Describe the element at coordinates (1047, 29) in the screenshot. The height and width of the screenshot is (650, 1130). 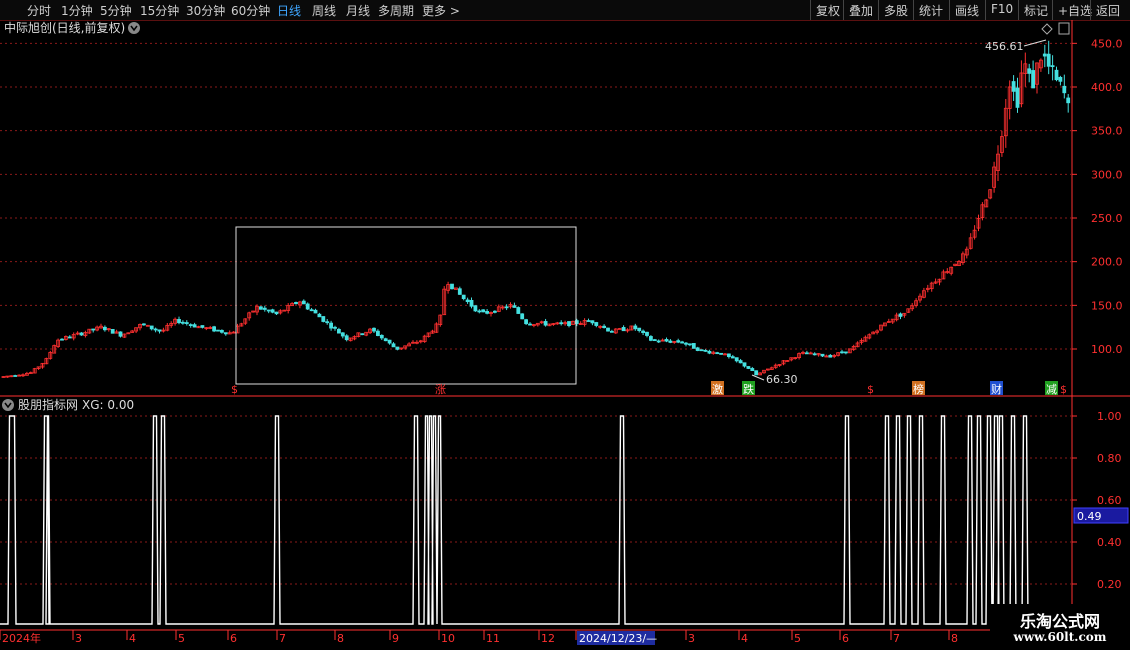
I see `diamond-icon` at that location.